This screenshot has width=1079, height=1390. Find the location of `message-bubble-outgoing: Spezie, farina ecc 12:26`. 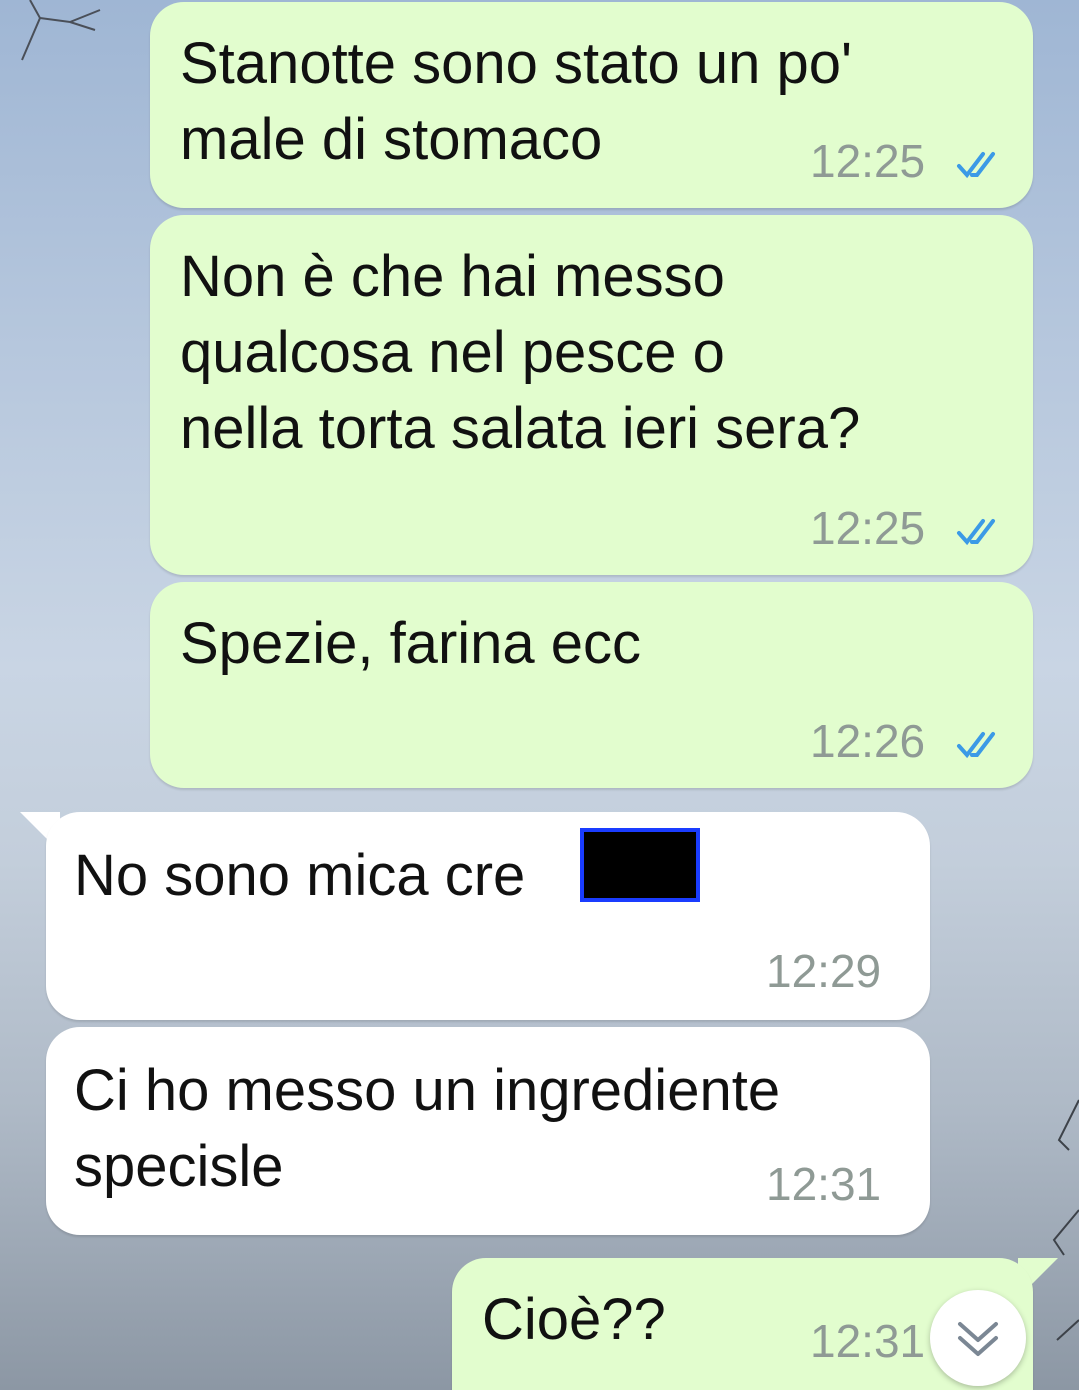

message-bubble-outgoing: Spezie, farina ecc 12:26 is located at coordinates (591, 685).